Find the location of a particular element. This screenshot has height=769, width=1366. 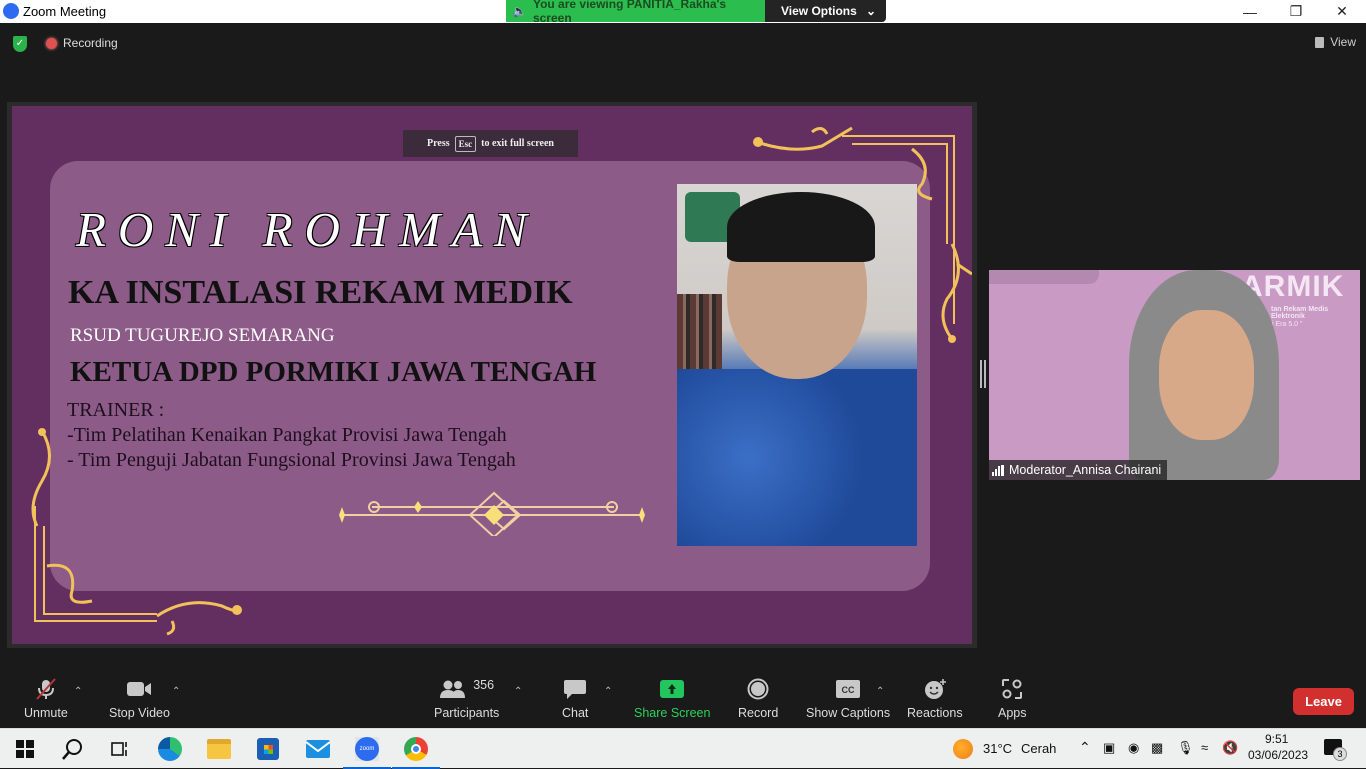

chat-label: Chat is located at coordinates (575, 713).